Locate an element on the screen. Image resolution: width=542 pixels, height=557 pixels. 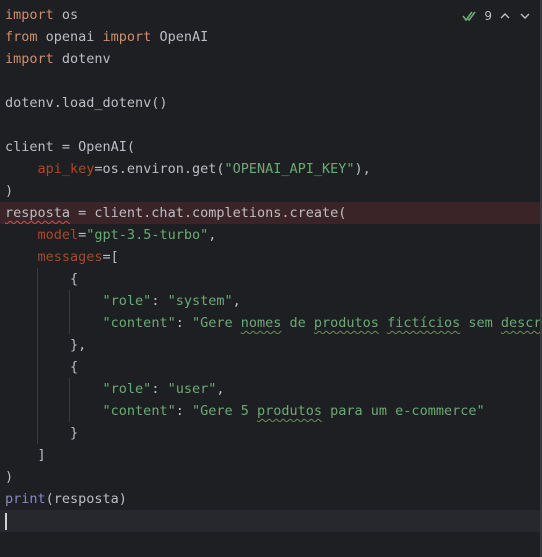
code-line: "role": "user", is located at coordinates (271, 389).